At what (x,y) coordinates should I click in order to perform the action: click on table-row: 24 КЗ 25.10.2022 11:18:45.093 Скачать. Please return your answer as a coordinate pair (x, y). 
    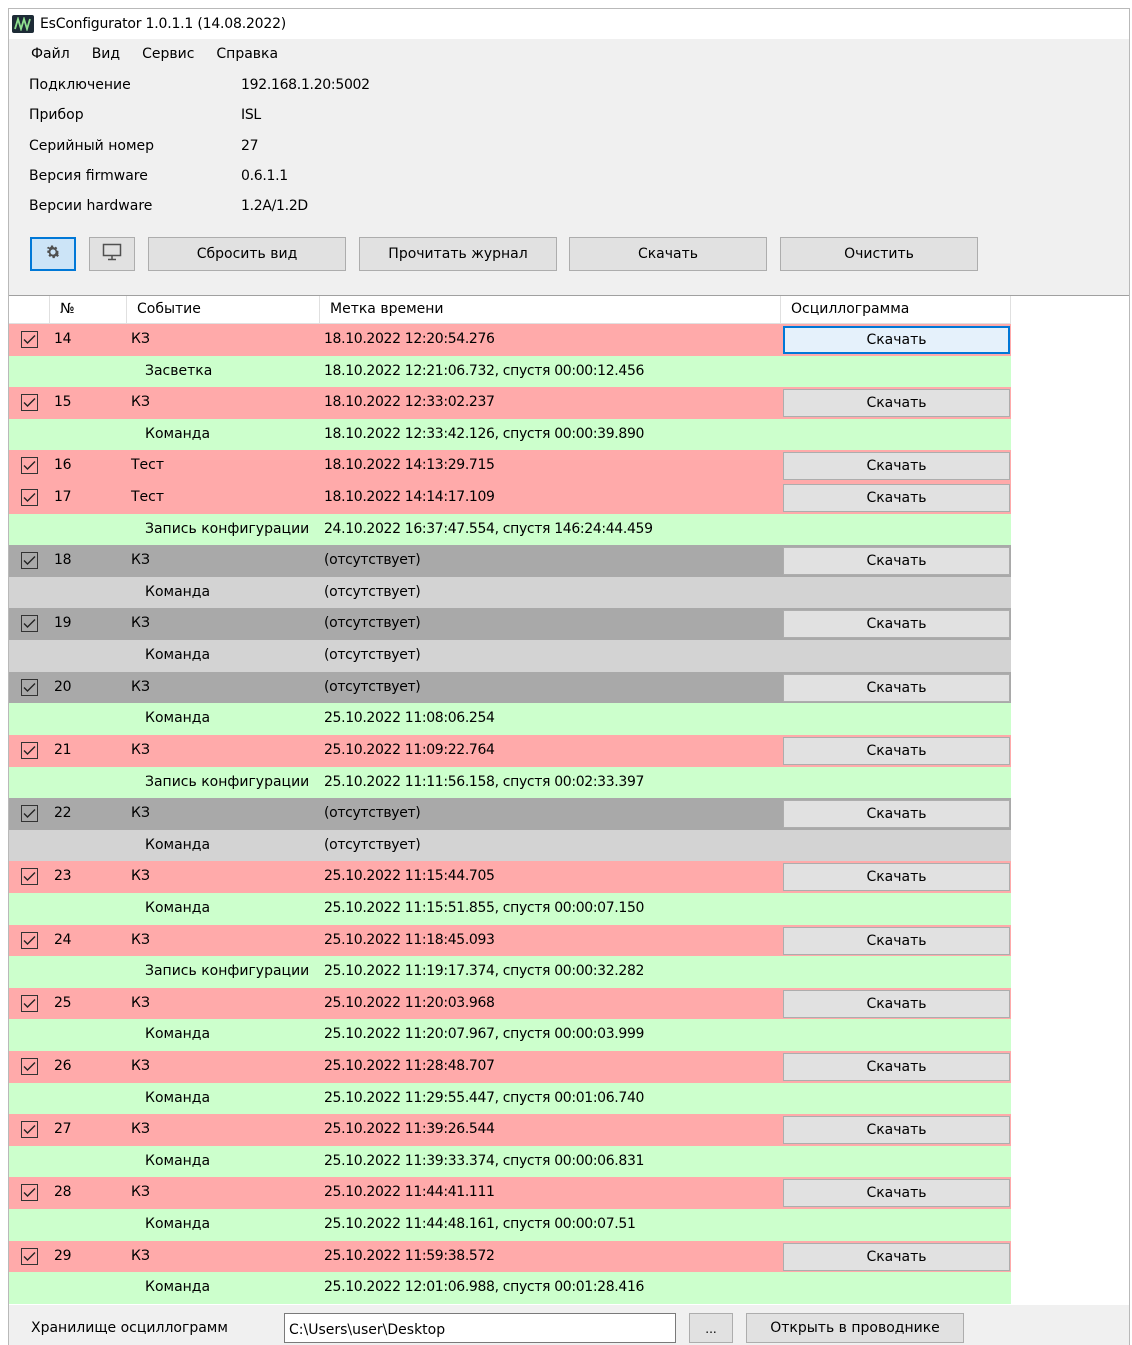
    Looking at the image, I should click on (510, 940).